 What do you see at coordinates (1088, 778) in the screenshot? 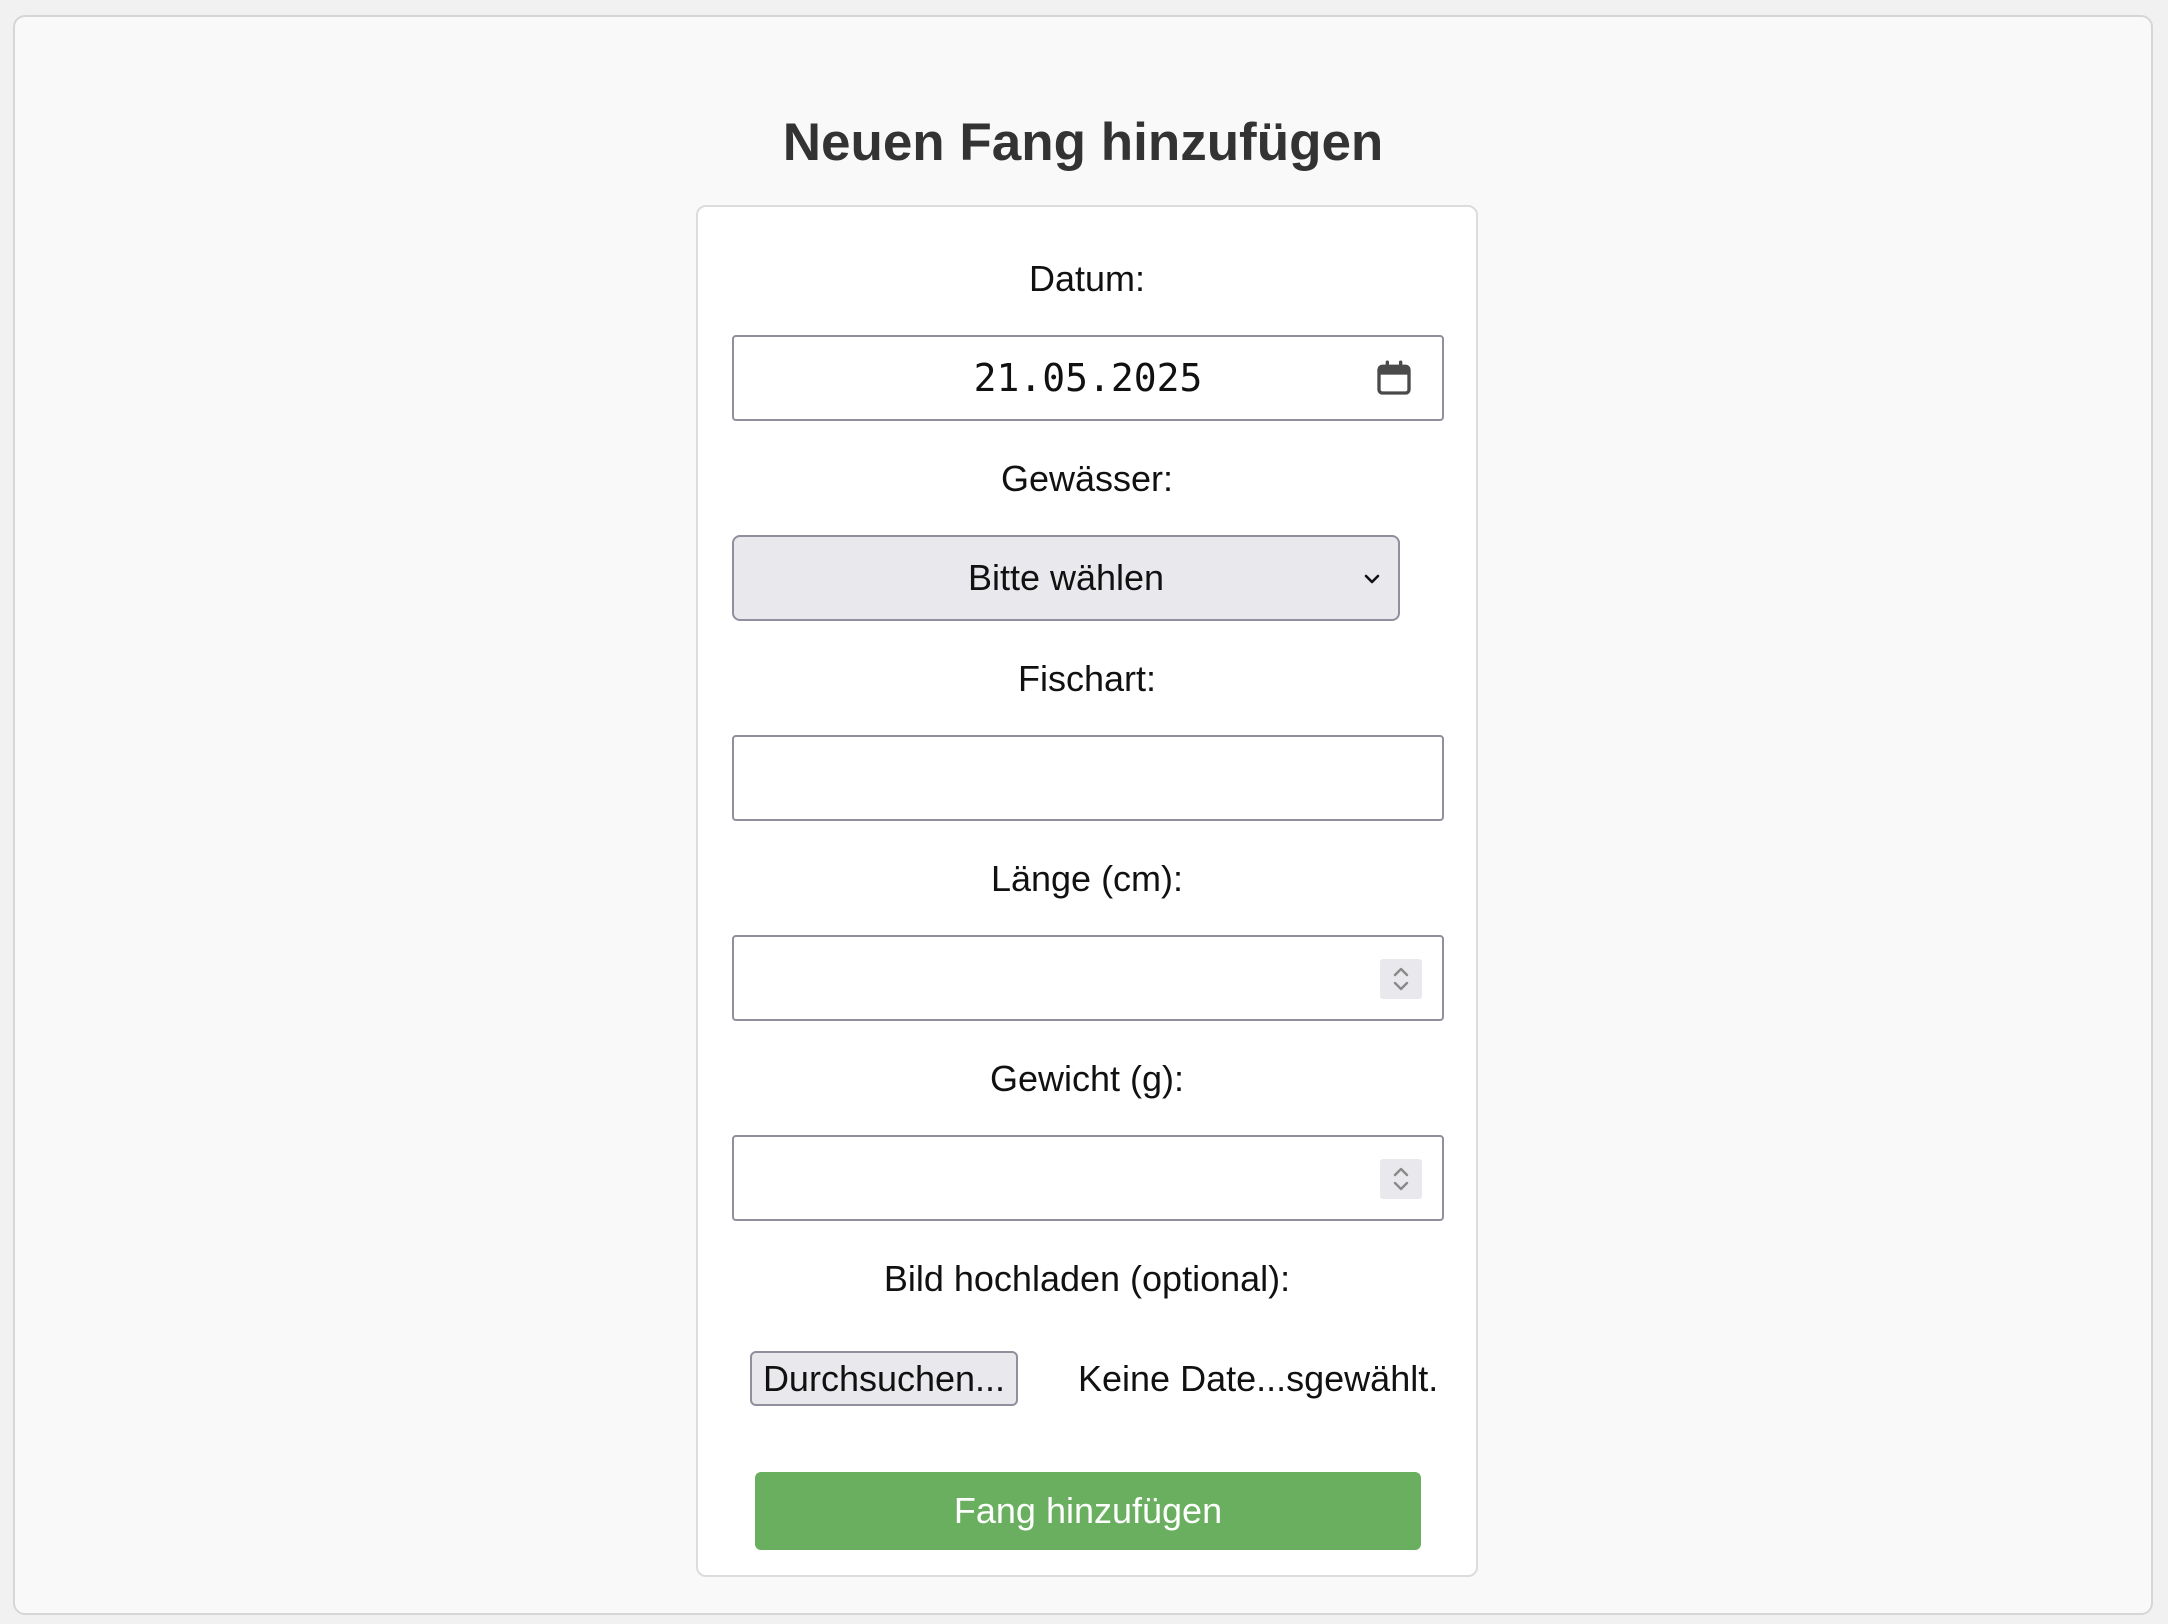
I see `species-input` at bounding box center [1088, 778].